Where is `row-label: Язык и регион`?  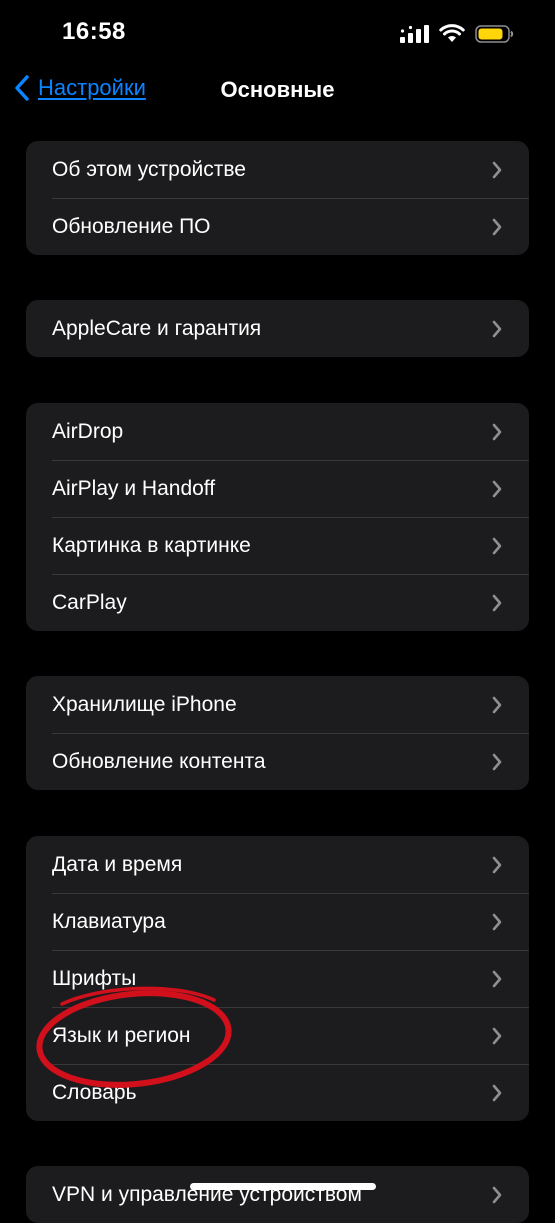
row-label: Язык и регион is located at coordinates (121, 1035).